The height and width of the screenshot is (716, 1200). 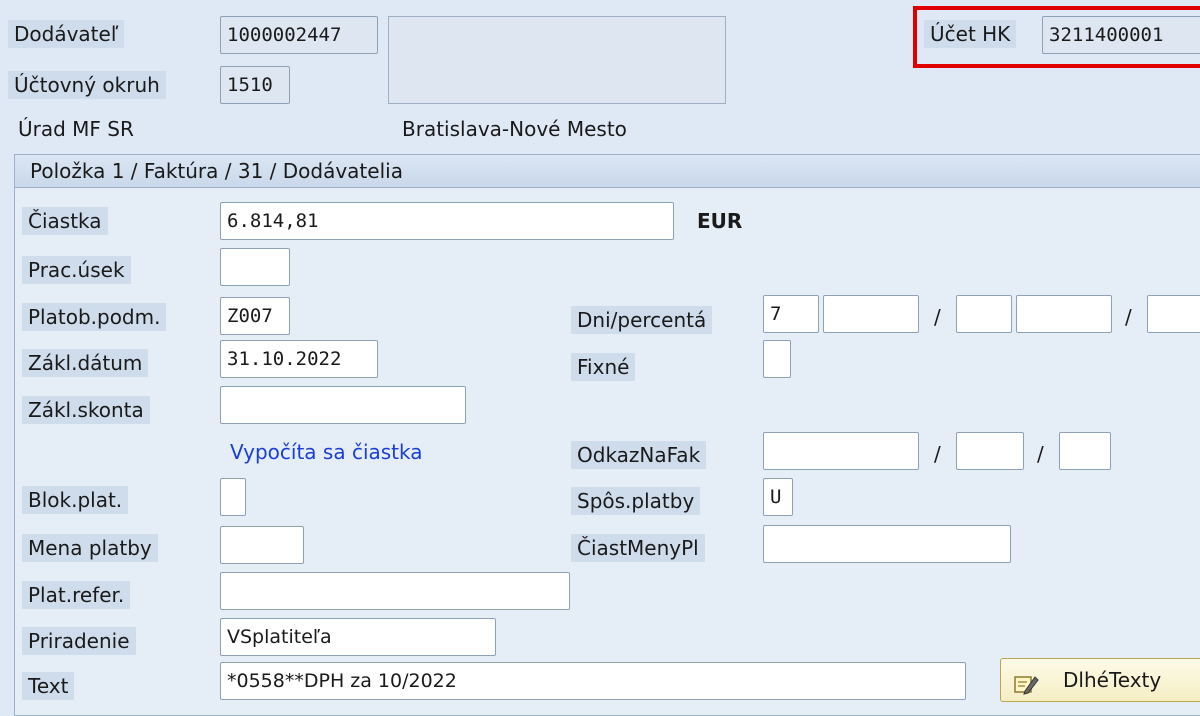 What do you see at coordinates (216, 171) in the screenshot?
I see `item-panel-title: Položka 1 / Faktúra / 31 / Dodávatelia` at bounding box center [216, 171].